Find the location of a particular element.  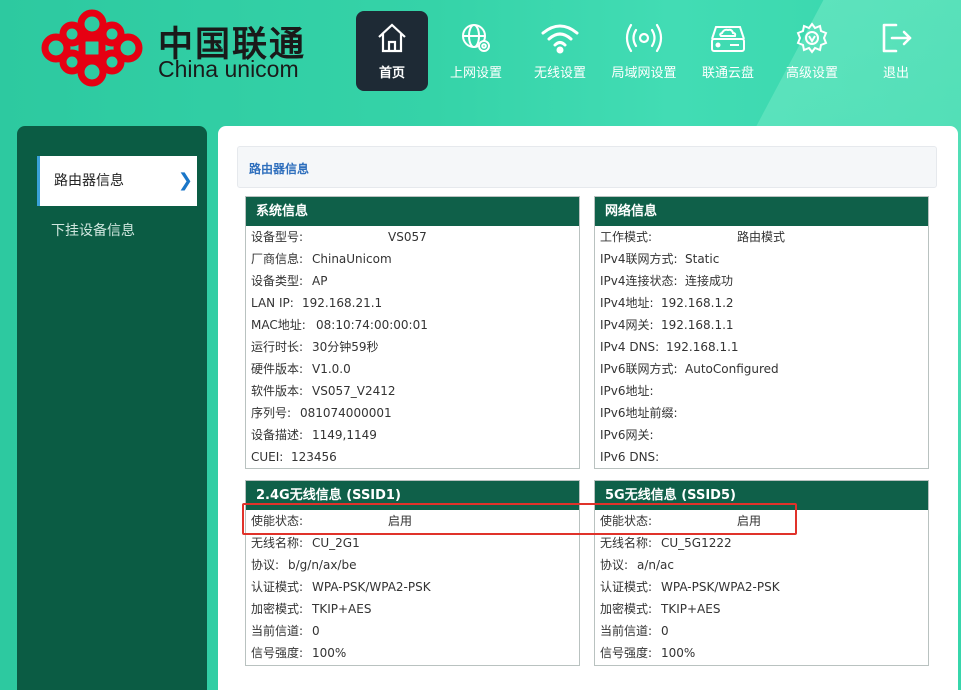

breadcrumb: 路由器信息 is located at coordinates (587, 167).